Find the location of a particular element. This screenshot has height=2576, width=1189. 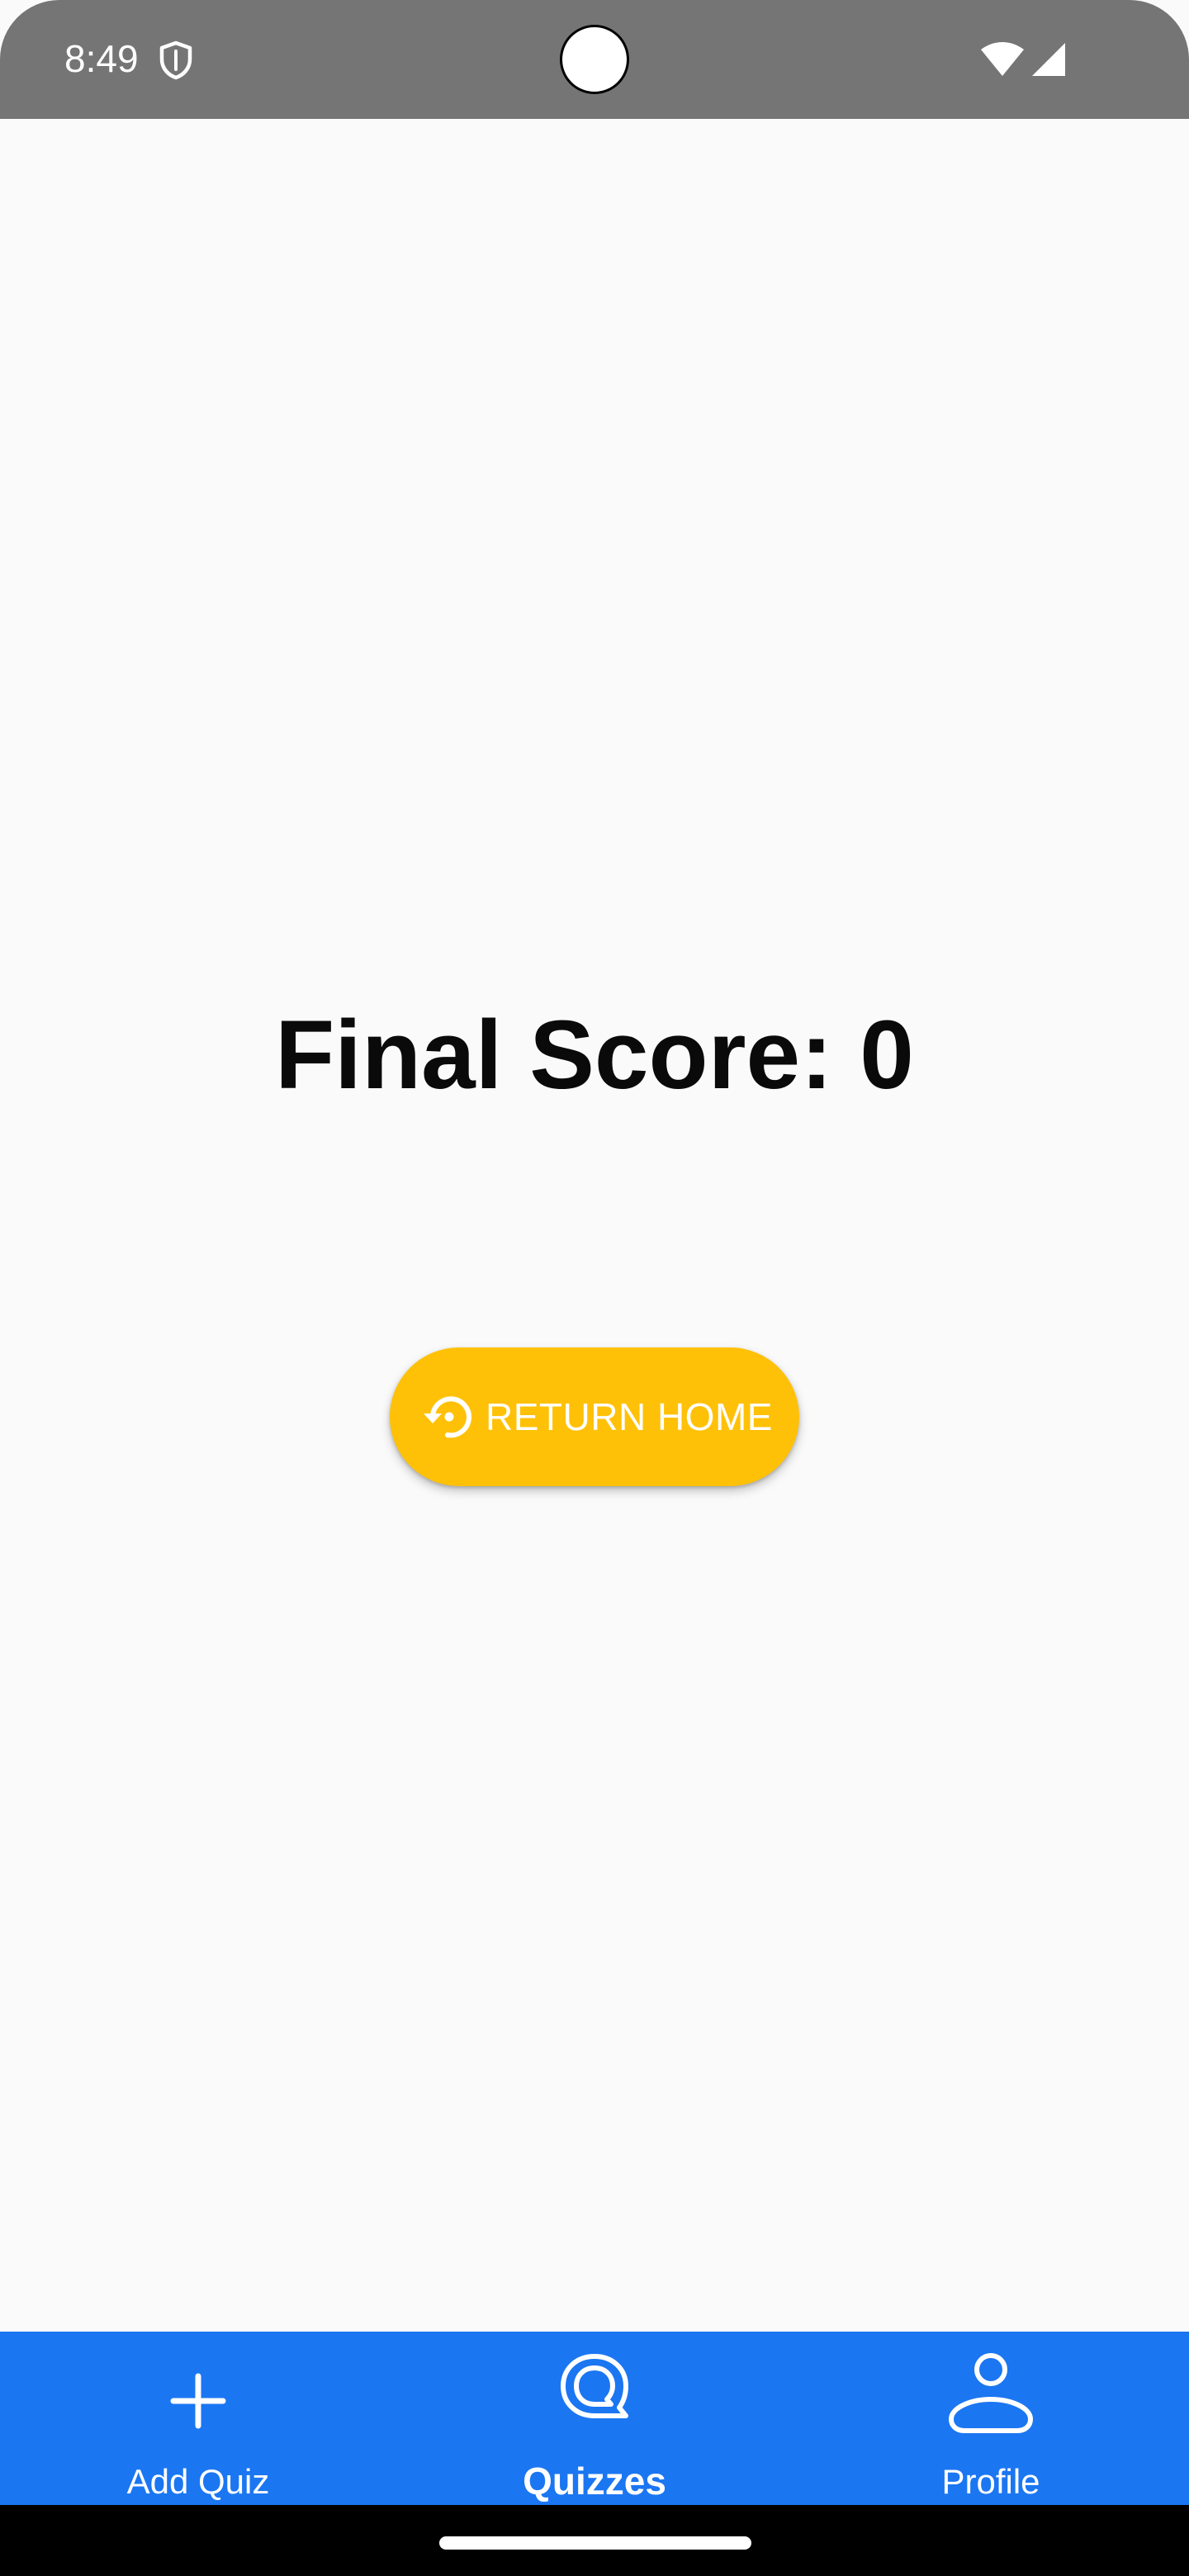

nav-label-profile: Profile is located at coordinates (990, 2481).